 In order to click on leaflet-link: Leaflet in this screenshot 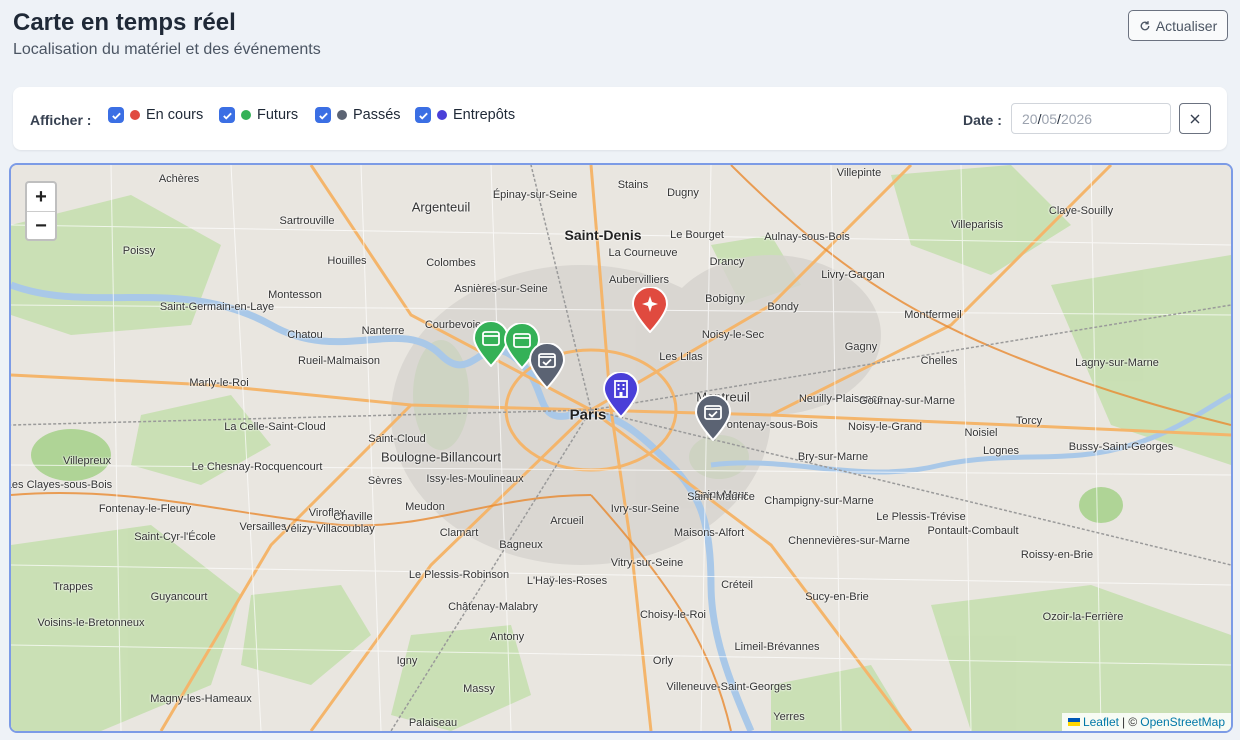, I will do `click(1101, 722)`.